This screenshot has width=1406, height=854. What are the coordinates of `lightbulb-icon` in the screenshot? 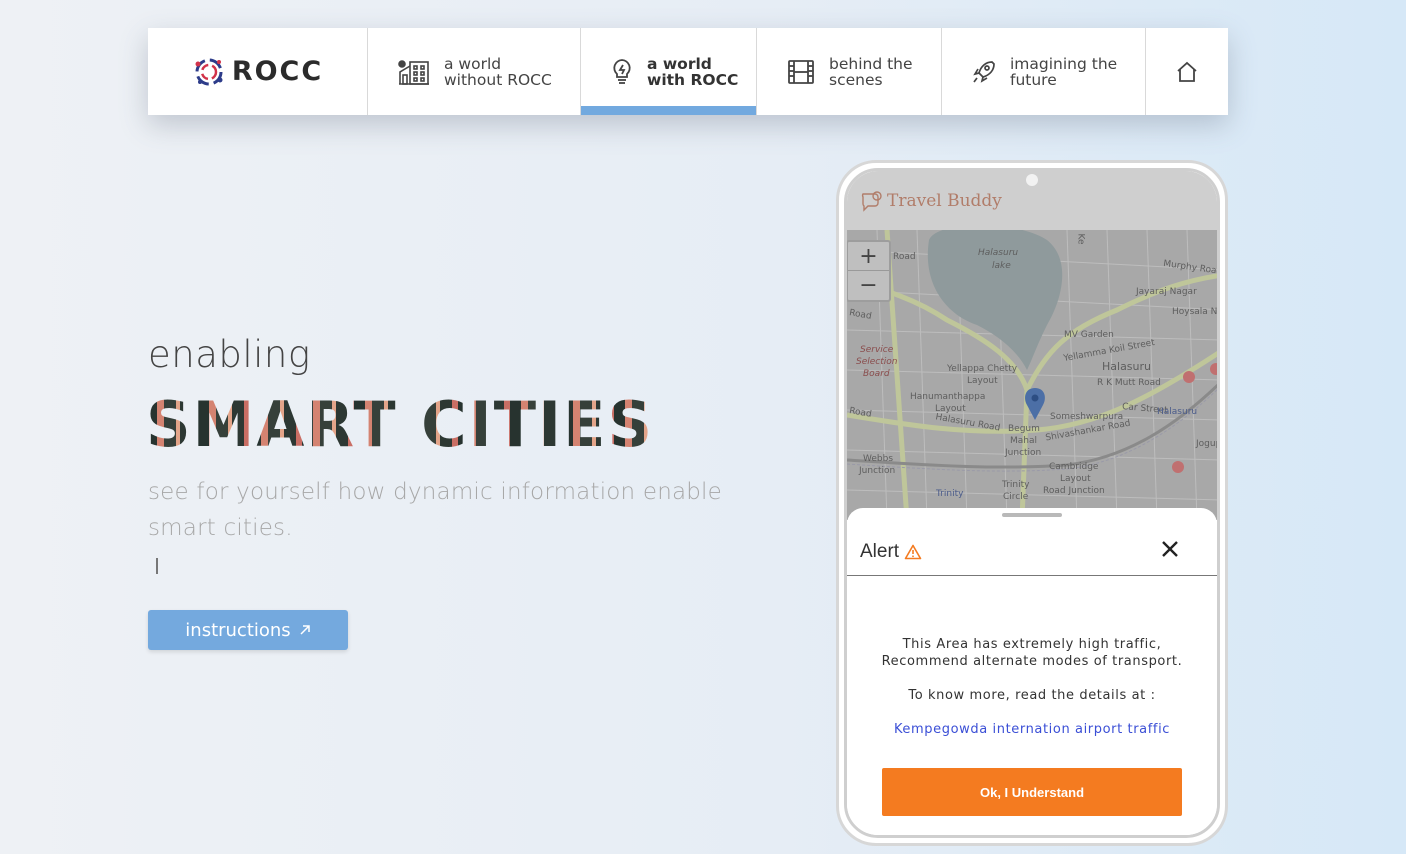 It's located at (622, 71).